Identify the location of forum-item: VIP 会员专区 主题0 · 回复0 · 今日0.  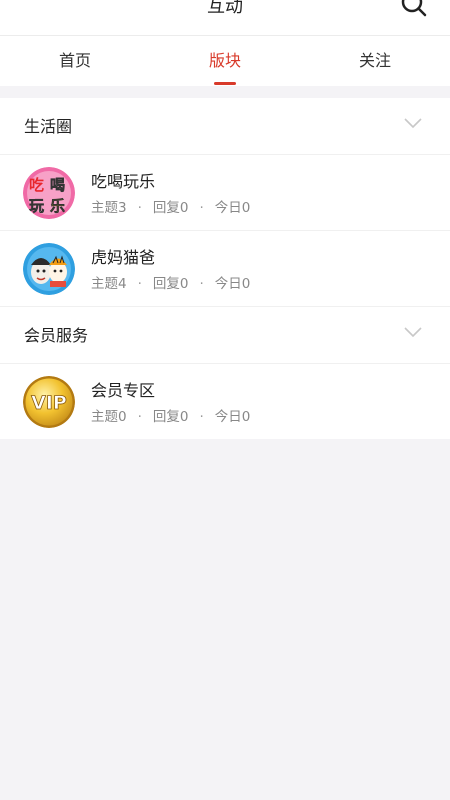
(225, 401).